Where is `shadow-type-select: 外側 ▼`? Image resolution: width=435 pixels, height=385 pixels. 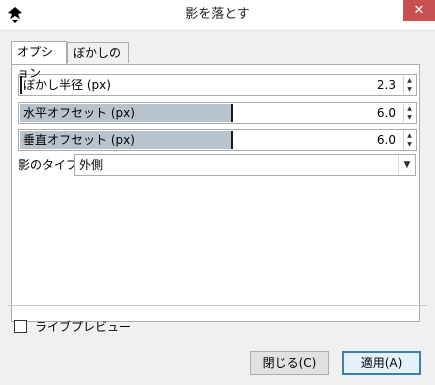 shadow-type-select: 外側 ▼ is located at coordinates (245, 165).